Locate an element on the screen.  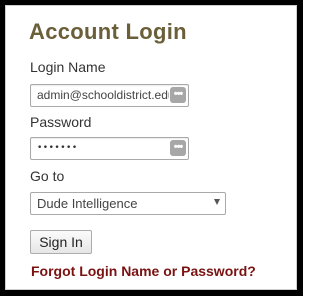
chevron-down-icon is located at coordinates (217, 202).